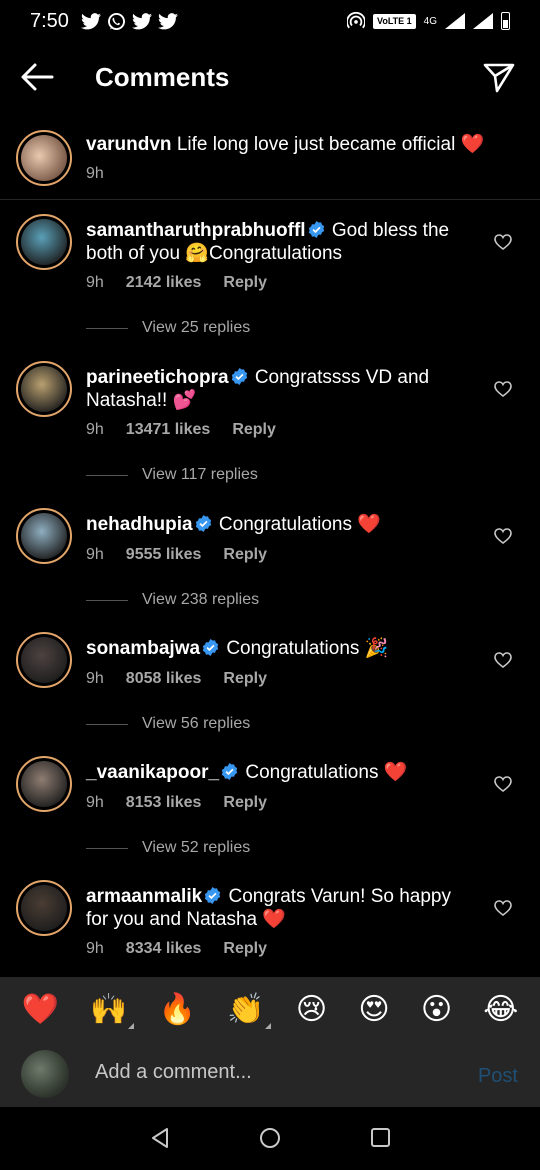  Describe the element at coordinates (172, 600) in the screenshot. I see `view-replies-link: View 238 replies` at that location.